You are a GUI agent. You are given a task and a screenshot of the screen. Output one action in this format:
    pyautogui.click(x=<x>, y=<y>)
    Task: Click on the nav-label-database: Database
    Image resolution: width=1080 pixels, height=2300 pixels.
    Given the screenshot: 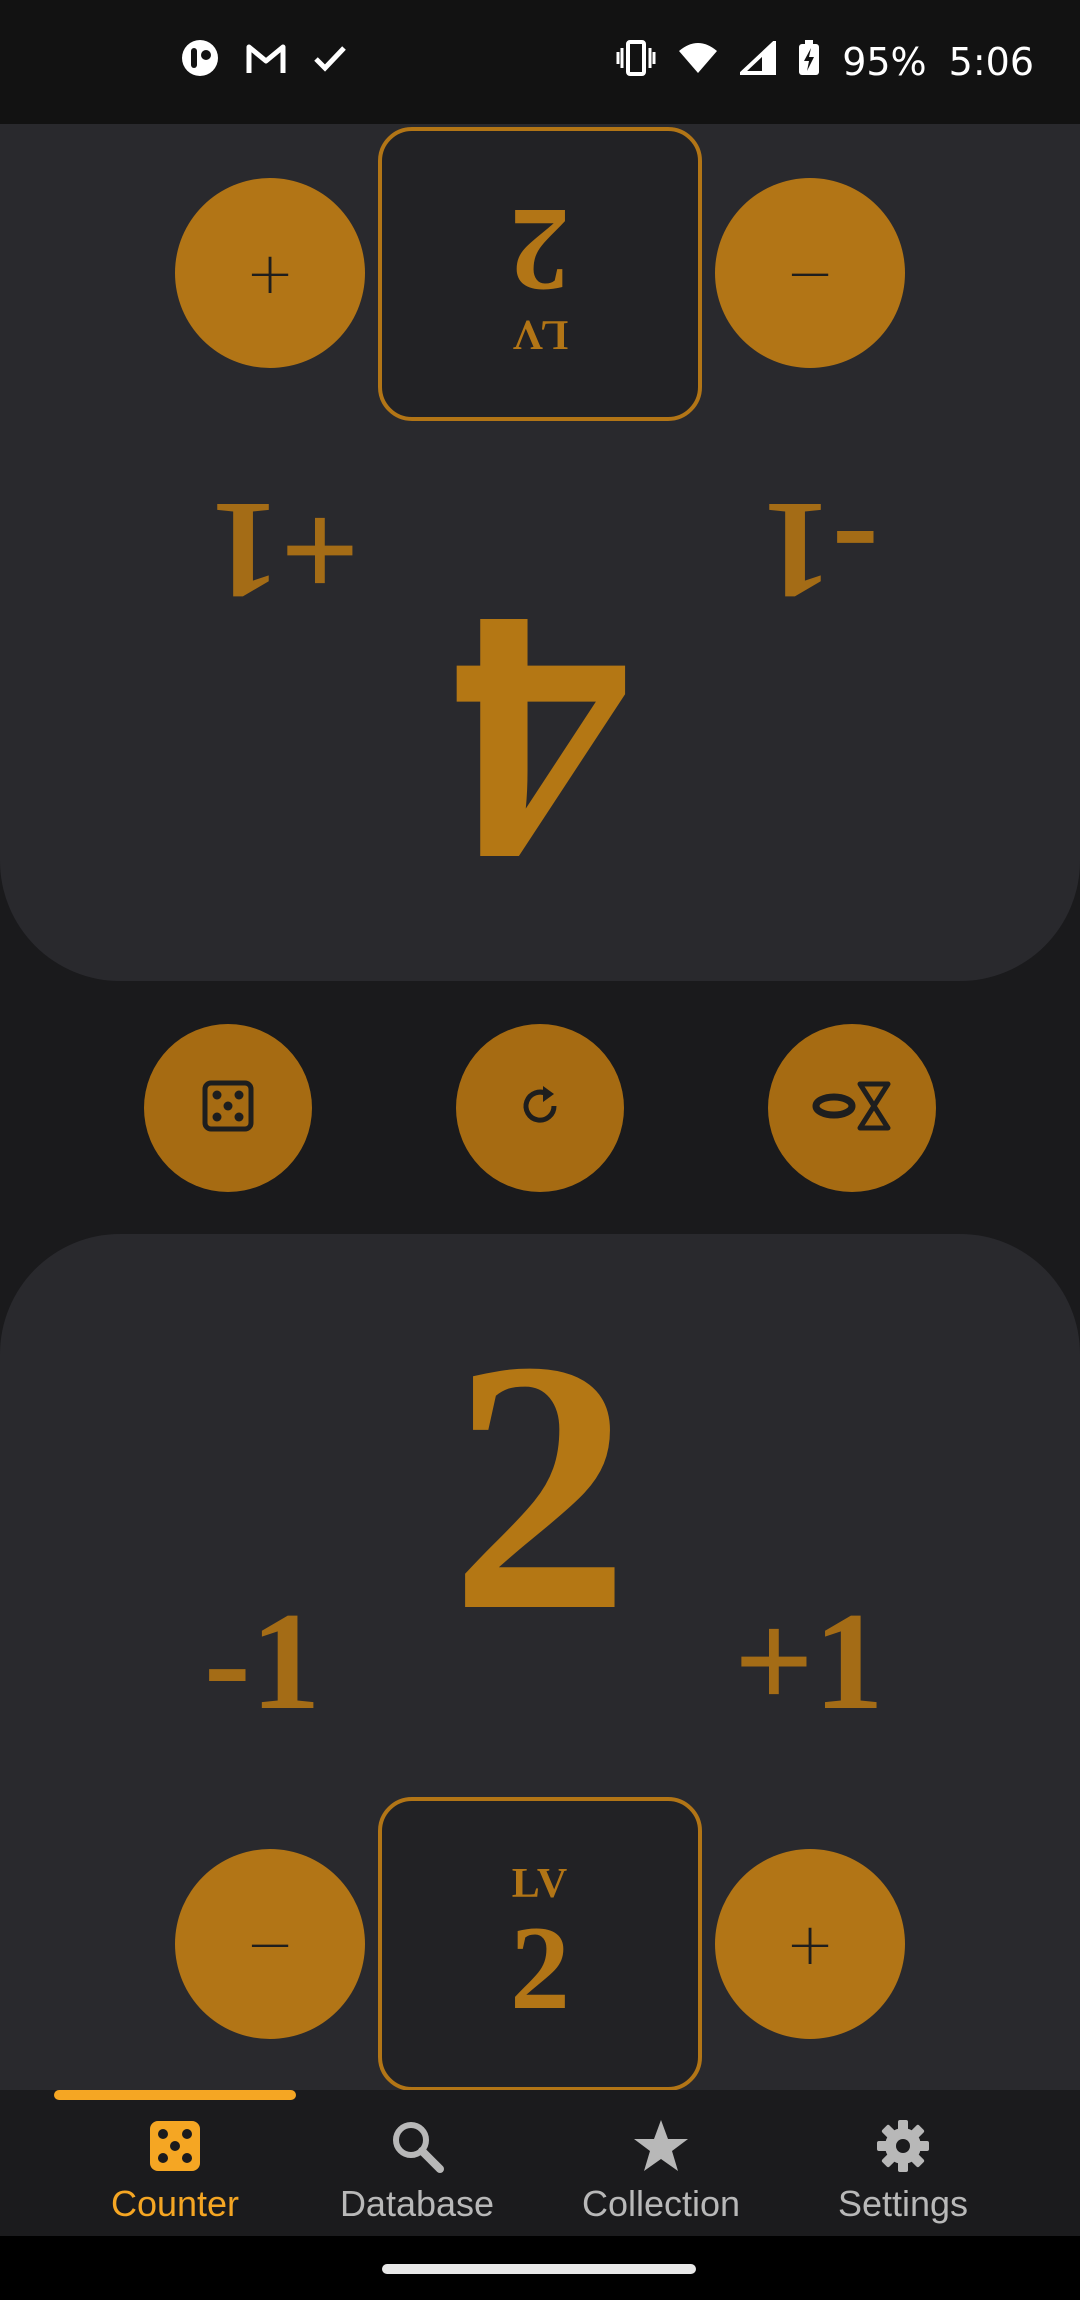 What is the action you would take?
    pyautogui.click(x=417, y=2203)
    